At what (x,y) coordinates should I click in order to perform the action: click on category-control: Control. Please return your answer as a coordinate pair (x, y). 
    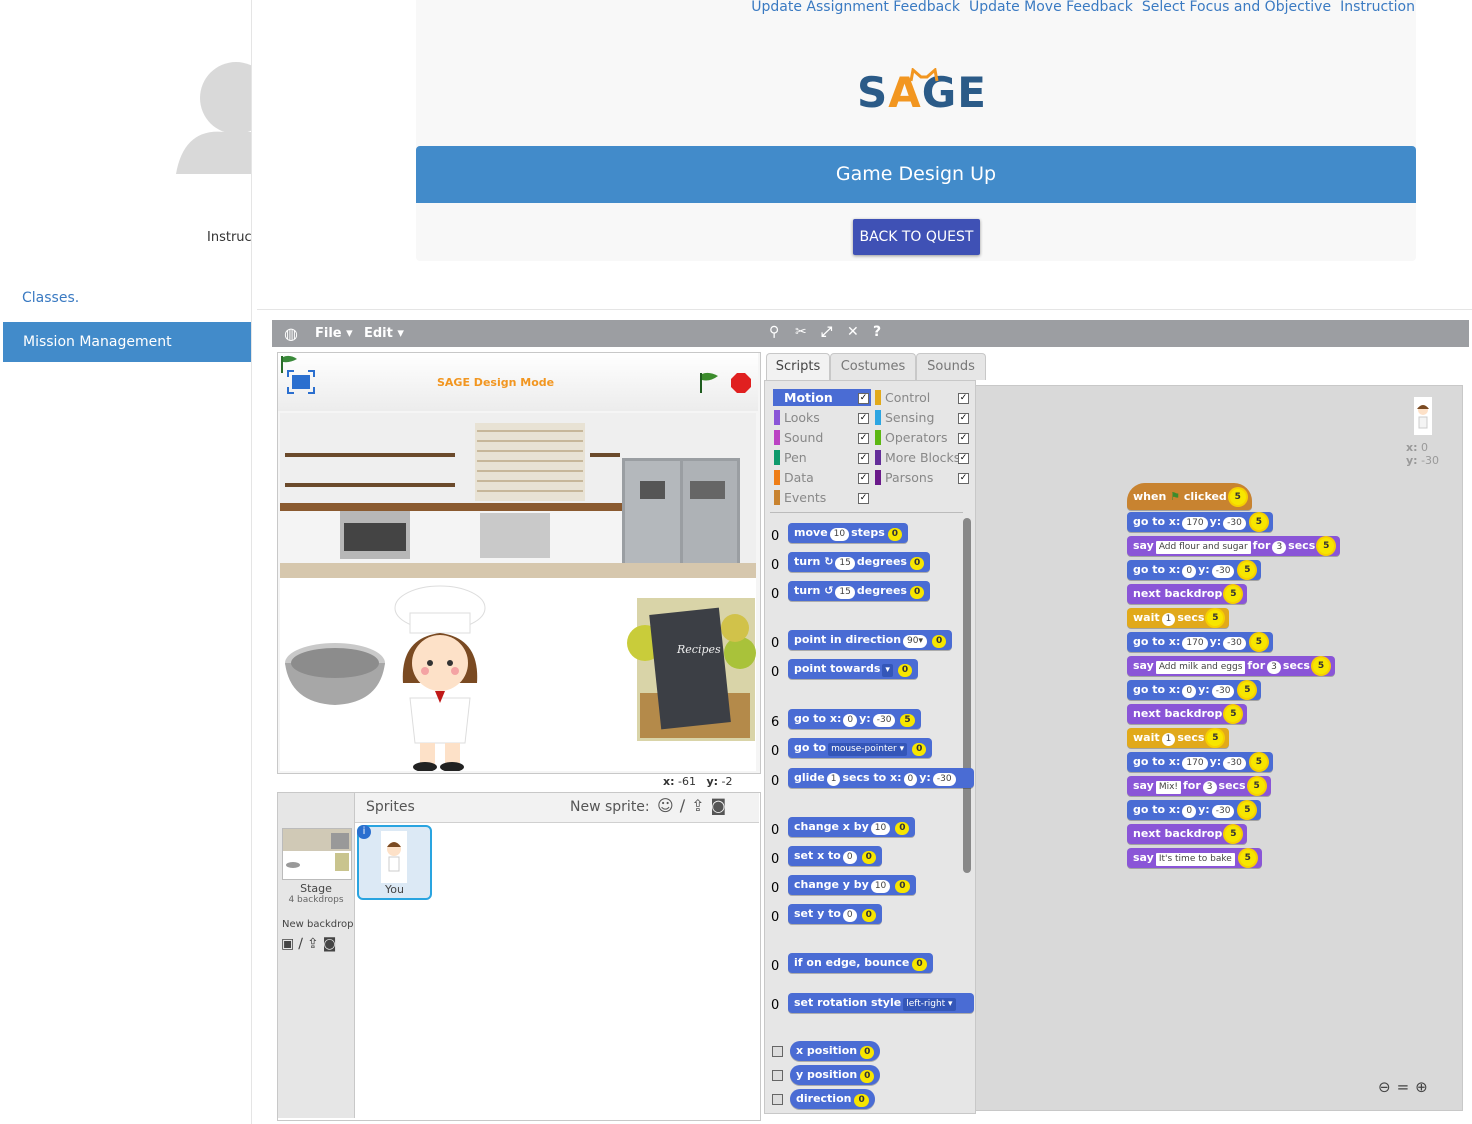
    Looking at the image, I should click on (902, 397).